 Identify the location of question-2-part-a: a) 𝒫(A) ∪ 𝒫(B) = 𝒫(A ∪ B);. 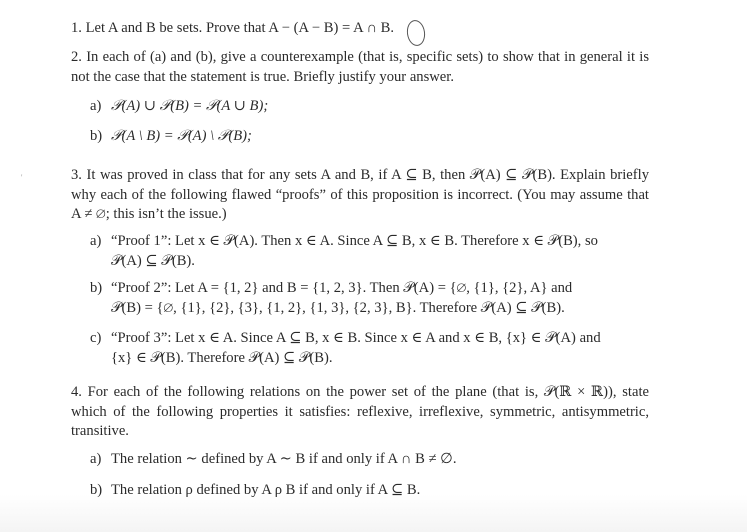
(369, 107).